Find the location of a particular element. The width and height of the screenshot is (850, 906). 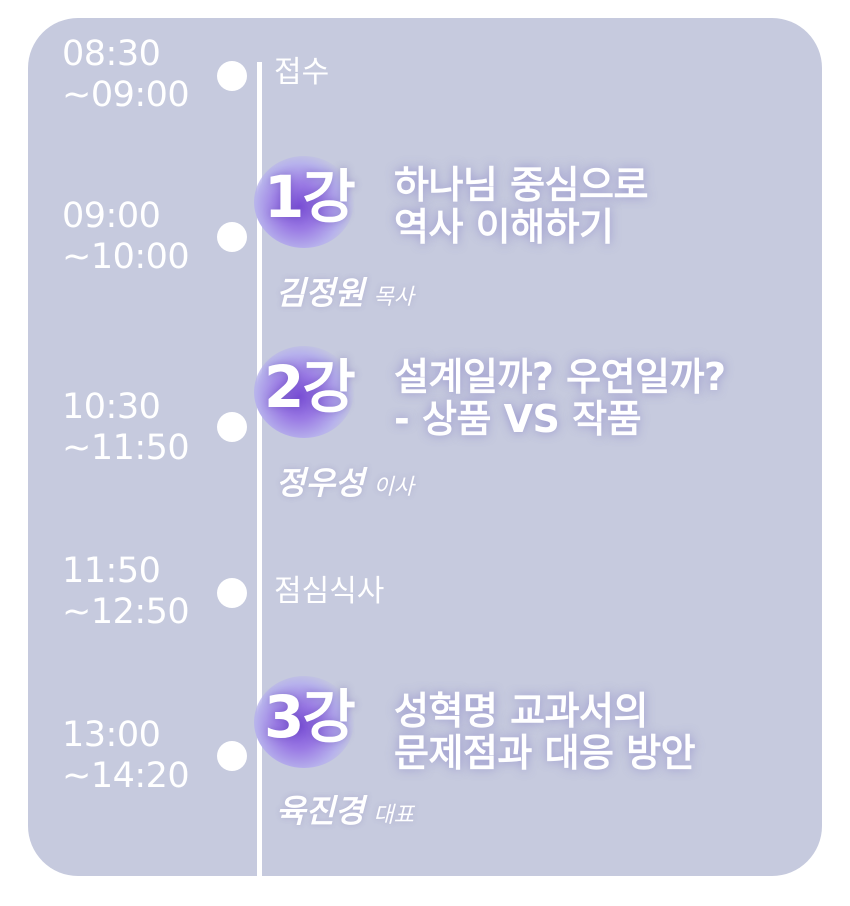

lecture1-time: 09:00 ~10:00 is located at coordinates (126, 236).